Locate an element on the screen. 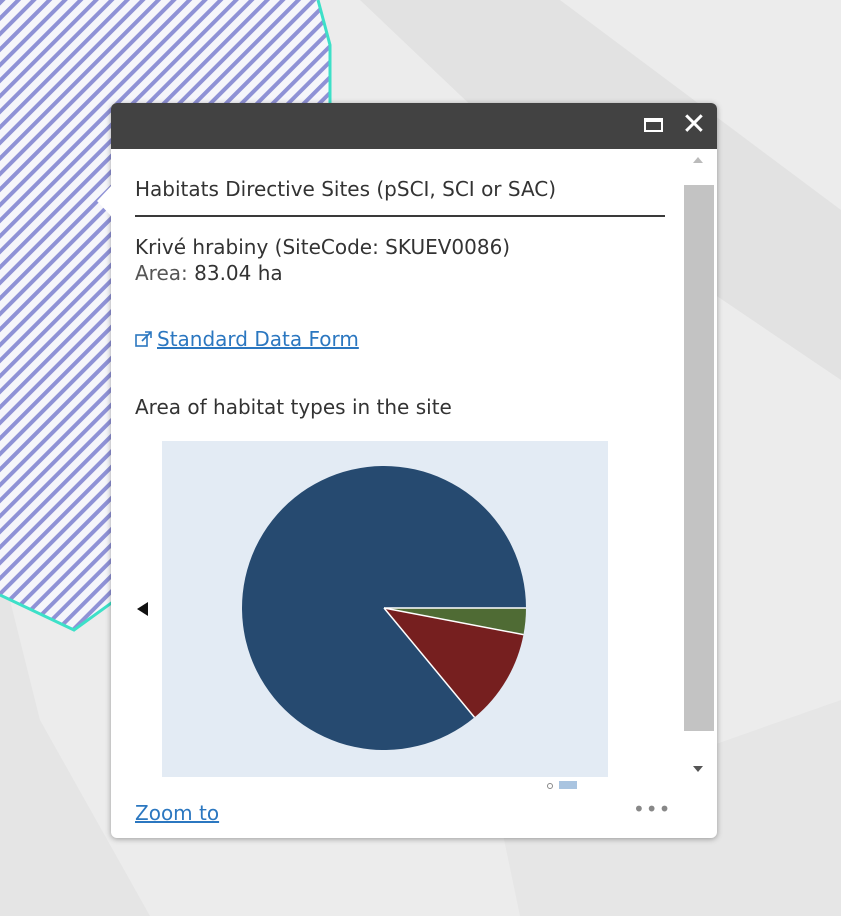 Image resolution: width=841 pixels, height=916 pixels. more-icon: ••• is located at coordinates (652, 809).